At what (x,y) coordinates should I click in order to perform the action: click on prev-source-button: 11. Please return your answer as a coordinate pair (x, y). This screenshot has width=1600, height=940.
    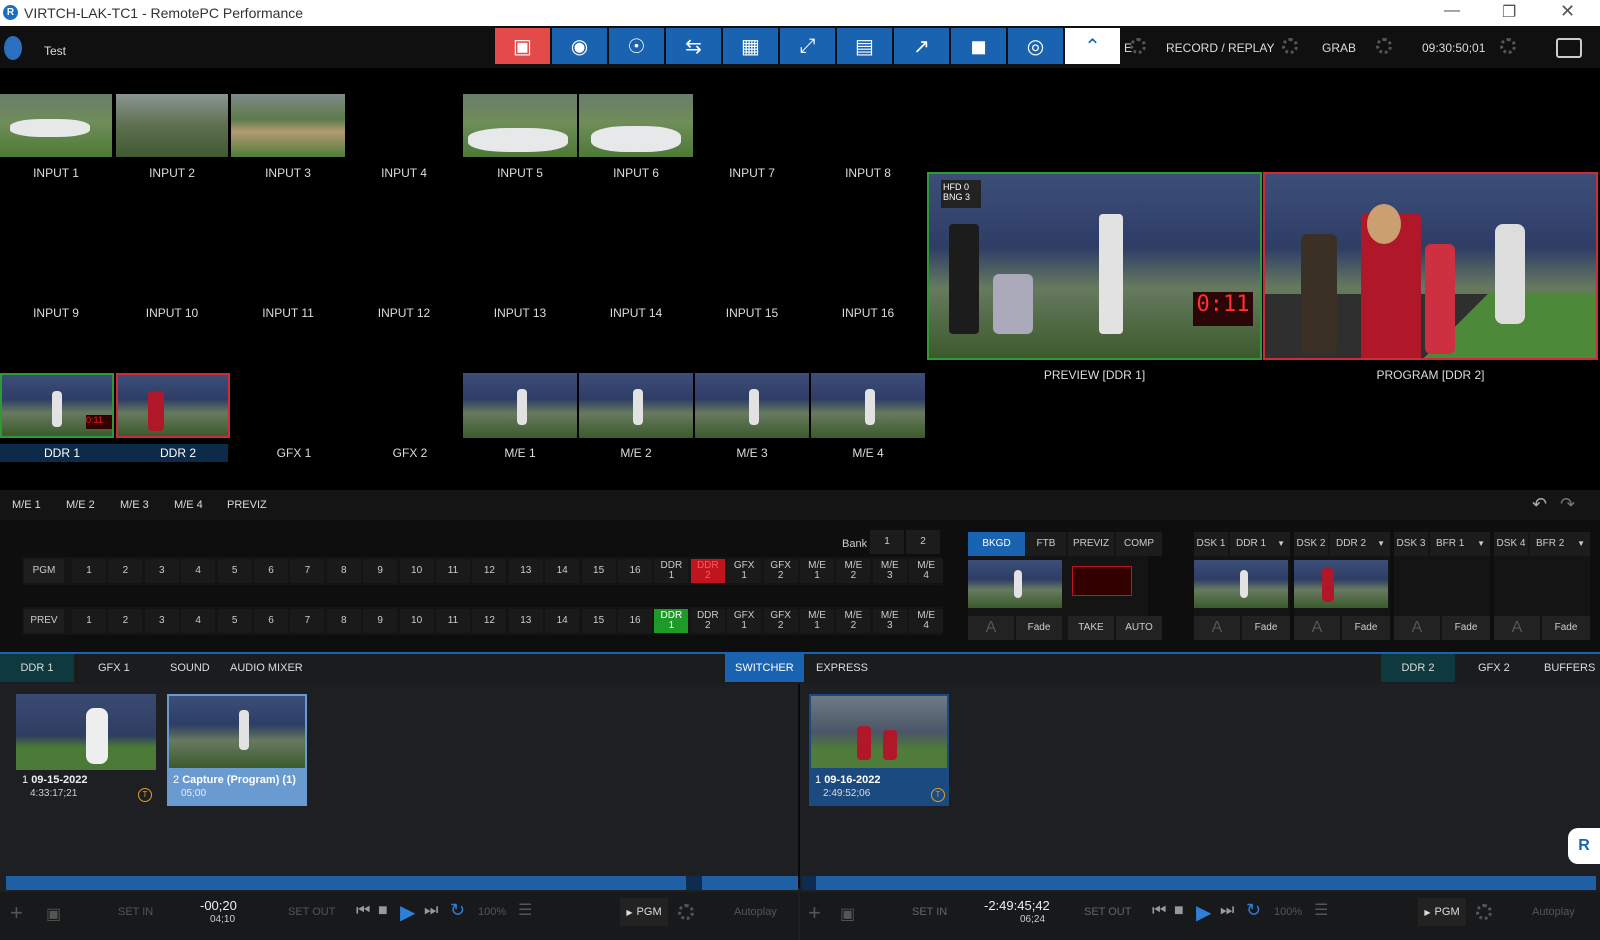
    Looking at the image, I should click on (453, 621).